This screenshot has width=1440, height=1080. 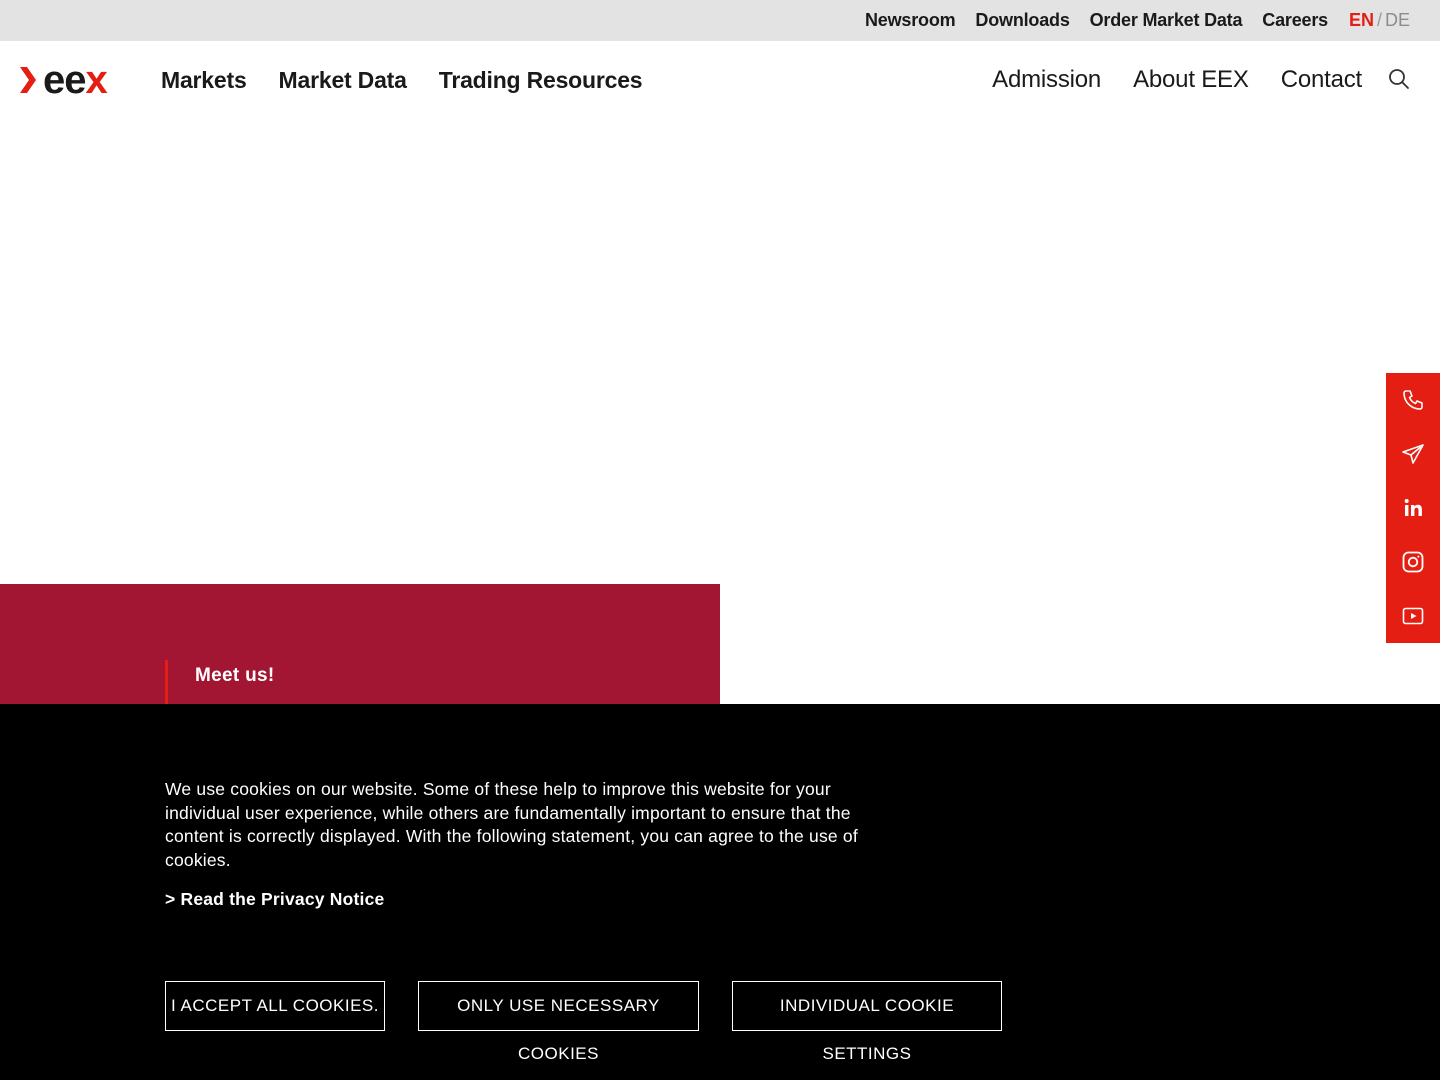 I want to click on social-sidebar, so click(x=1413, y=508).